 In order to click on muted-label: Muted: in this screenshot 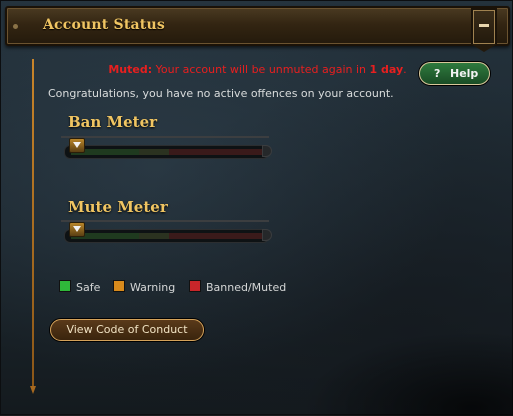, I will do `click(130, 69)`.